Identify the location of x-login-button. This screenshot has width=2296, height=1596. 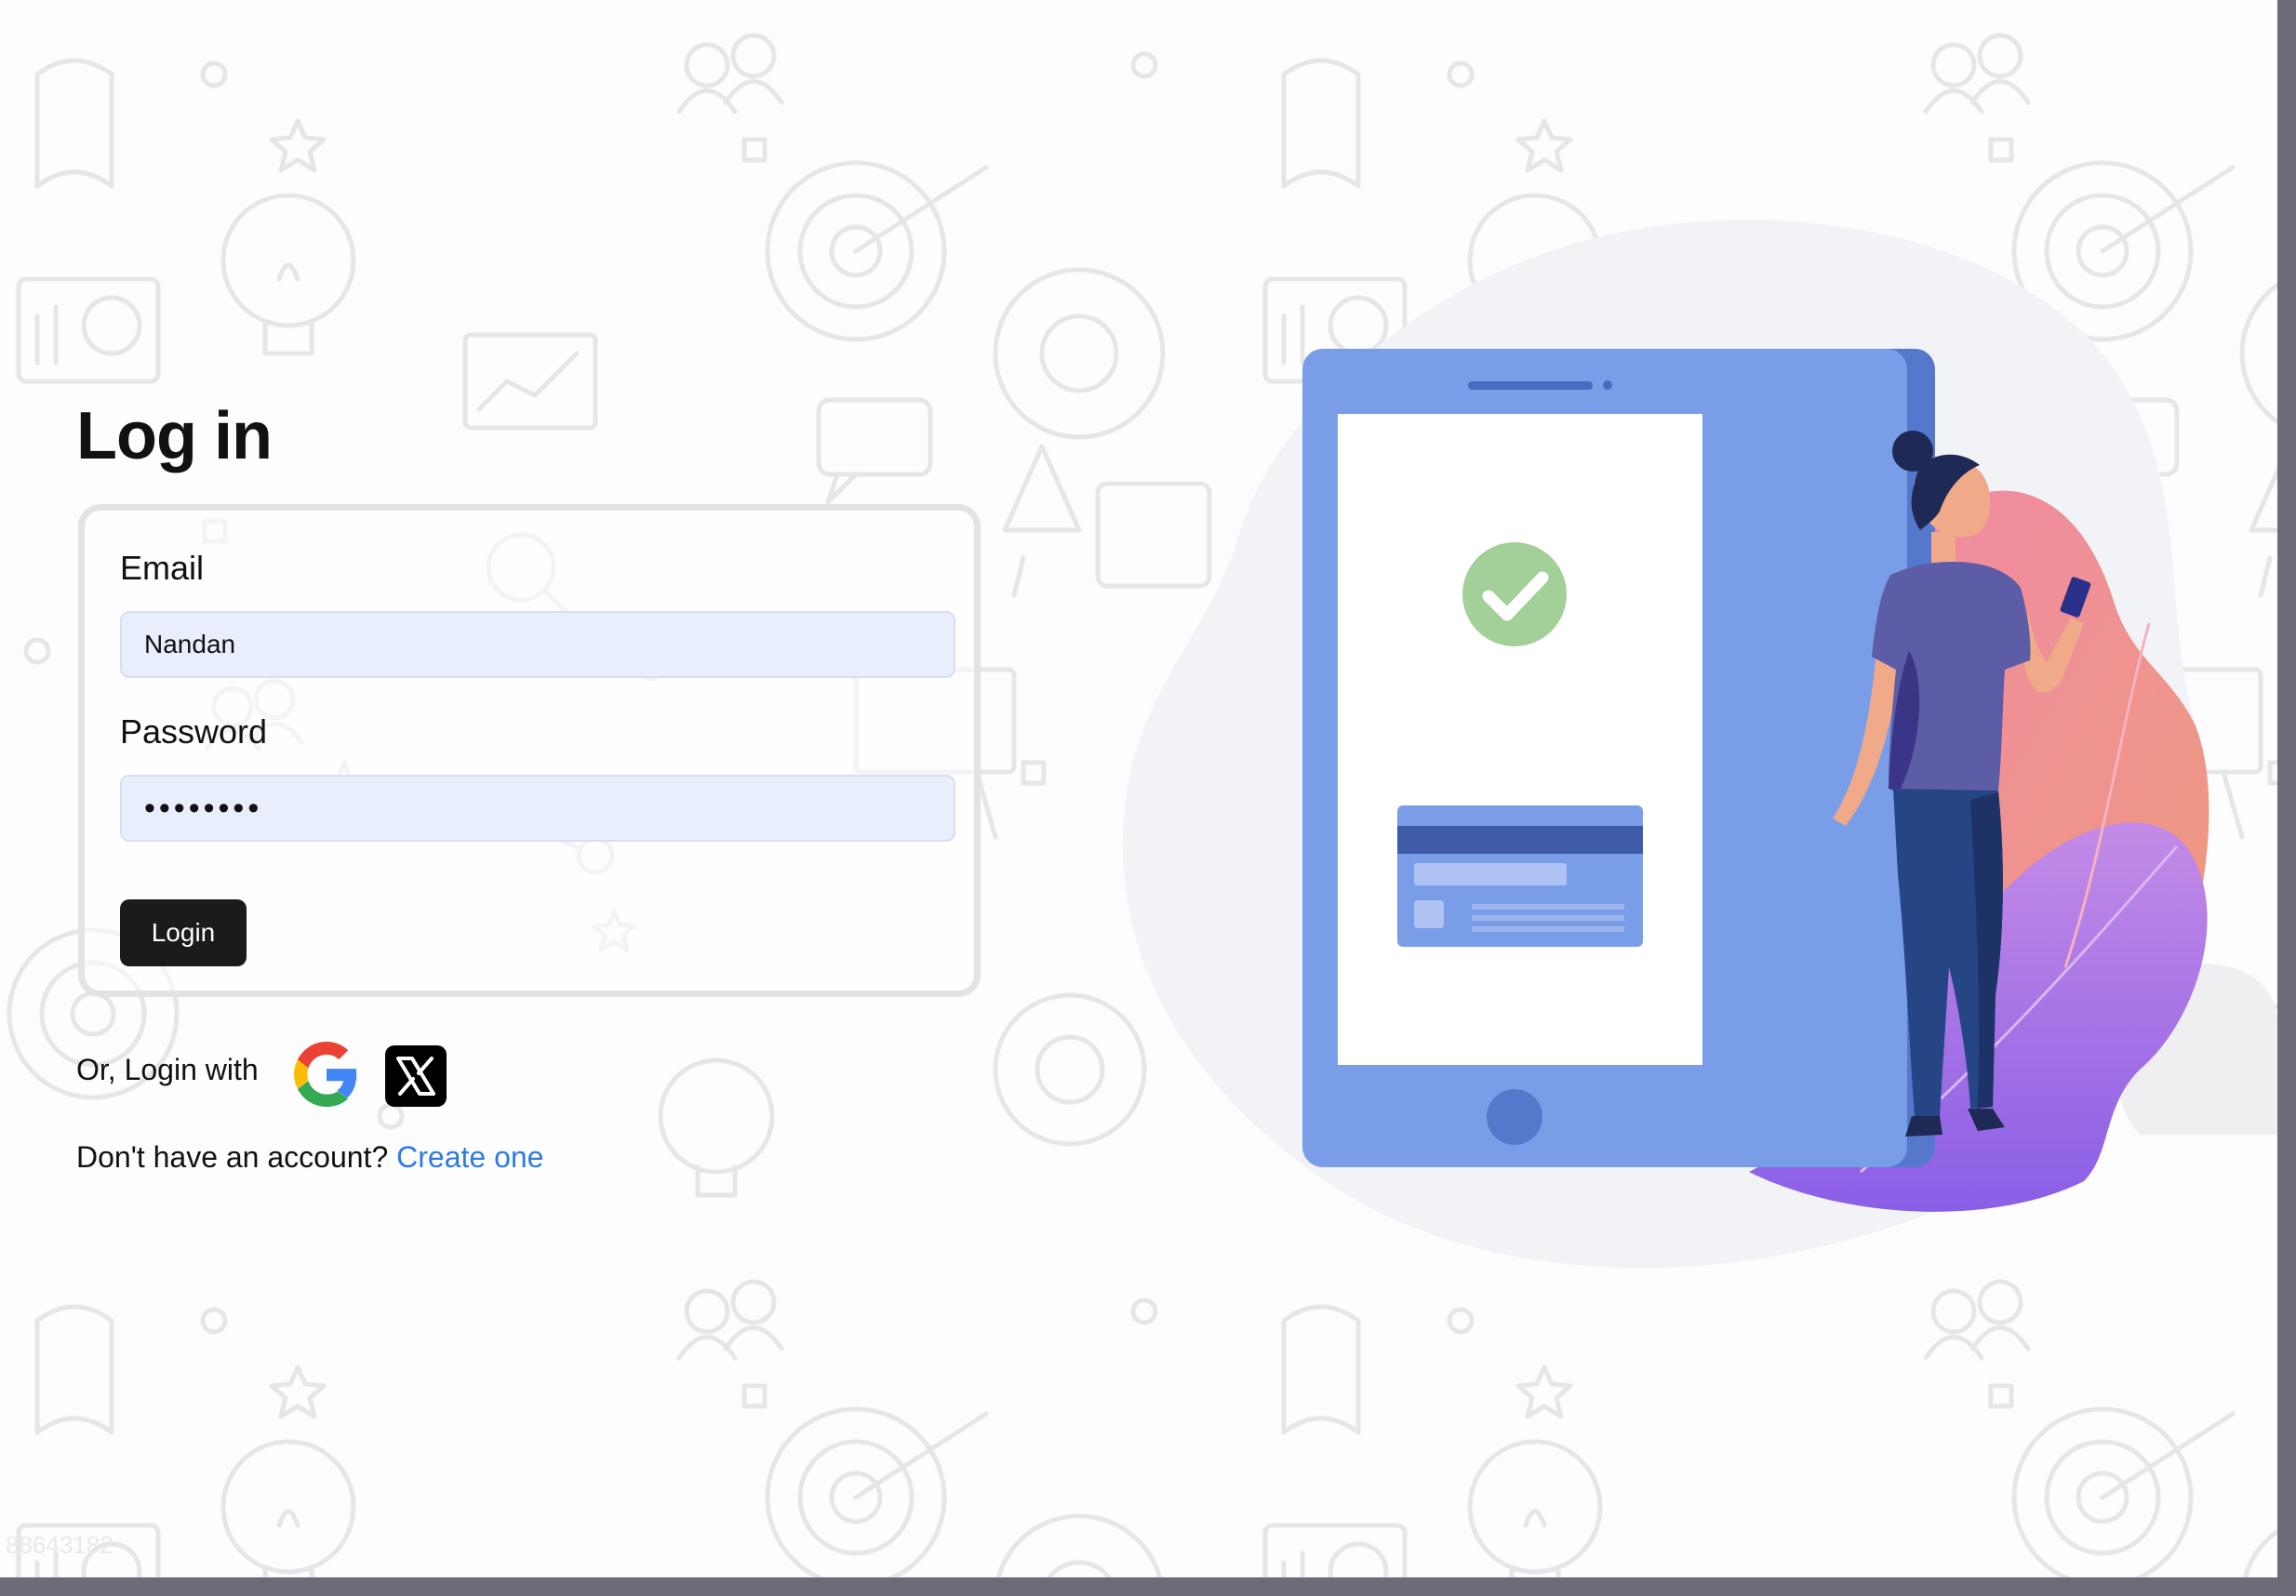
(416, 1076).